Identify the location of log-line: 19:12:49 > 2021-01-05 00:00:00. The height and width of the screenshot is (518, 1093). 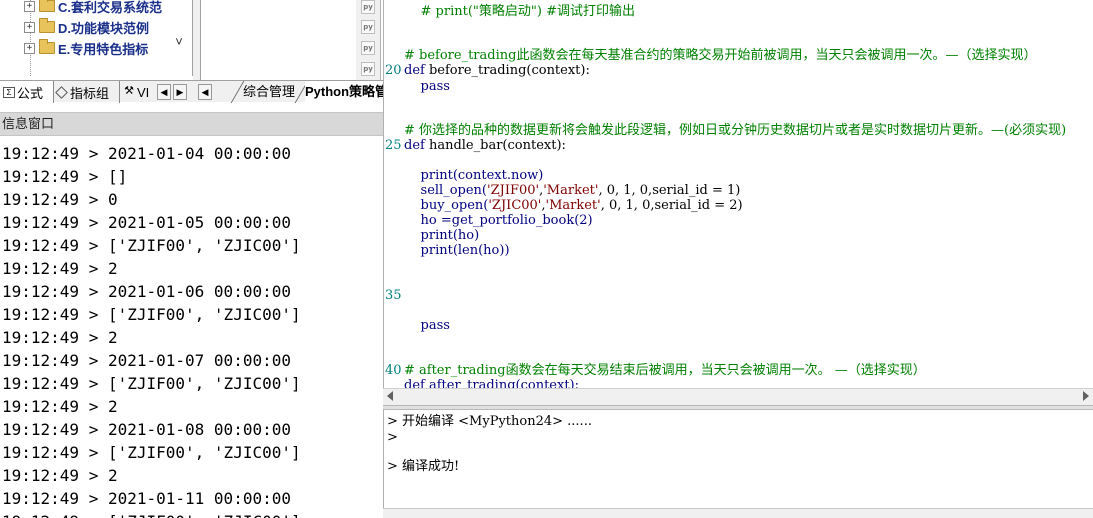
(146, 222).